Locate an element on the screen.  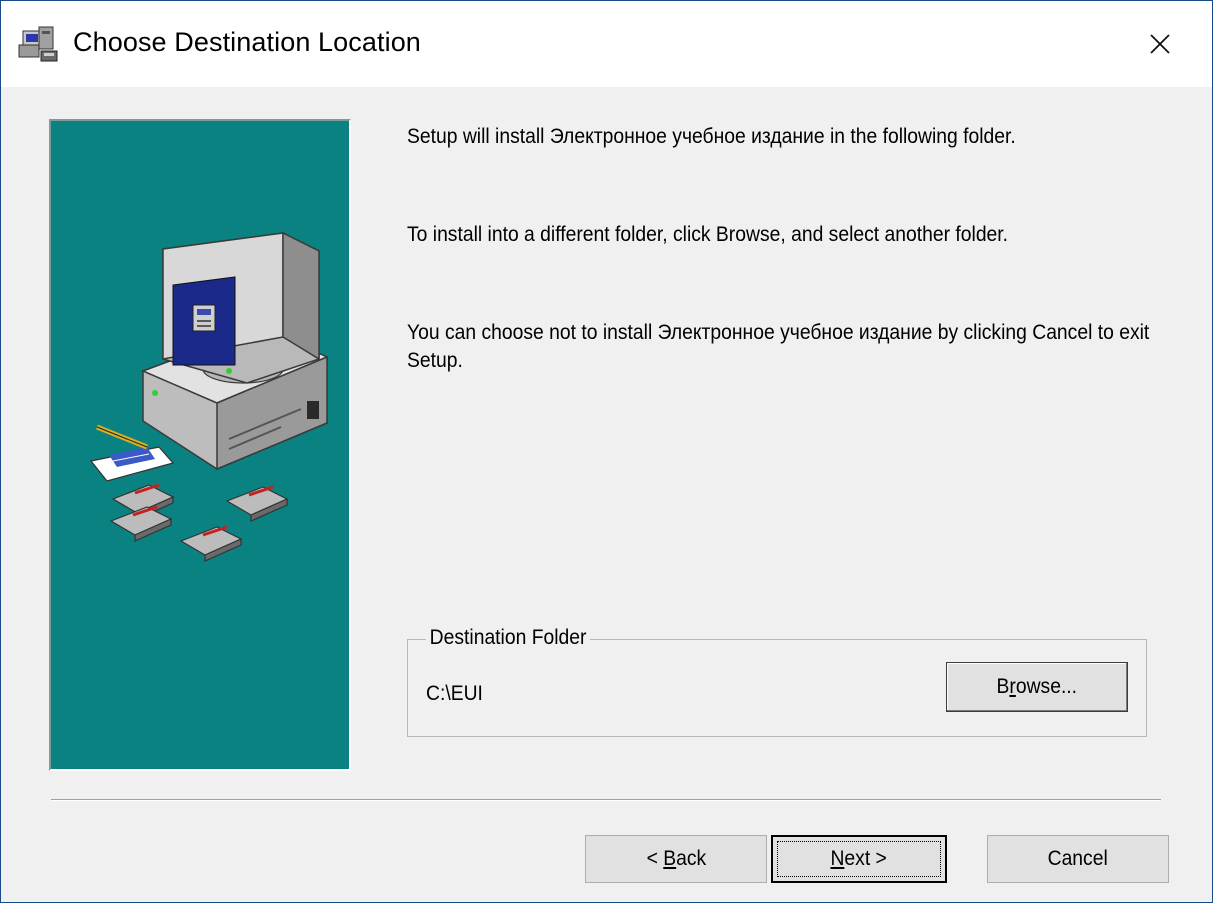
next-button-label: Next > is located at coordinates (859, 858).